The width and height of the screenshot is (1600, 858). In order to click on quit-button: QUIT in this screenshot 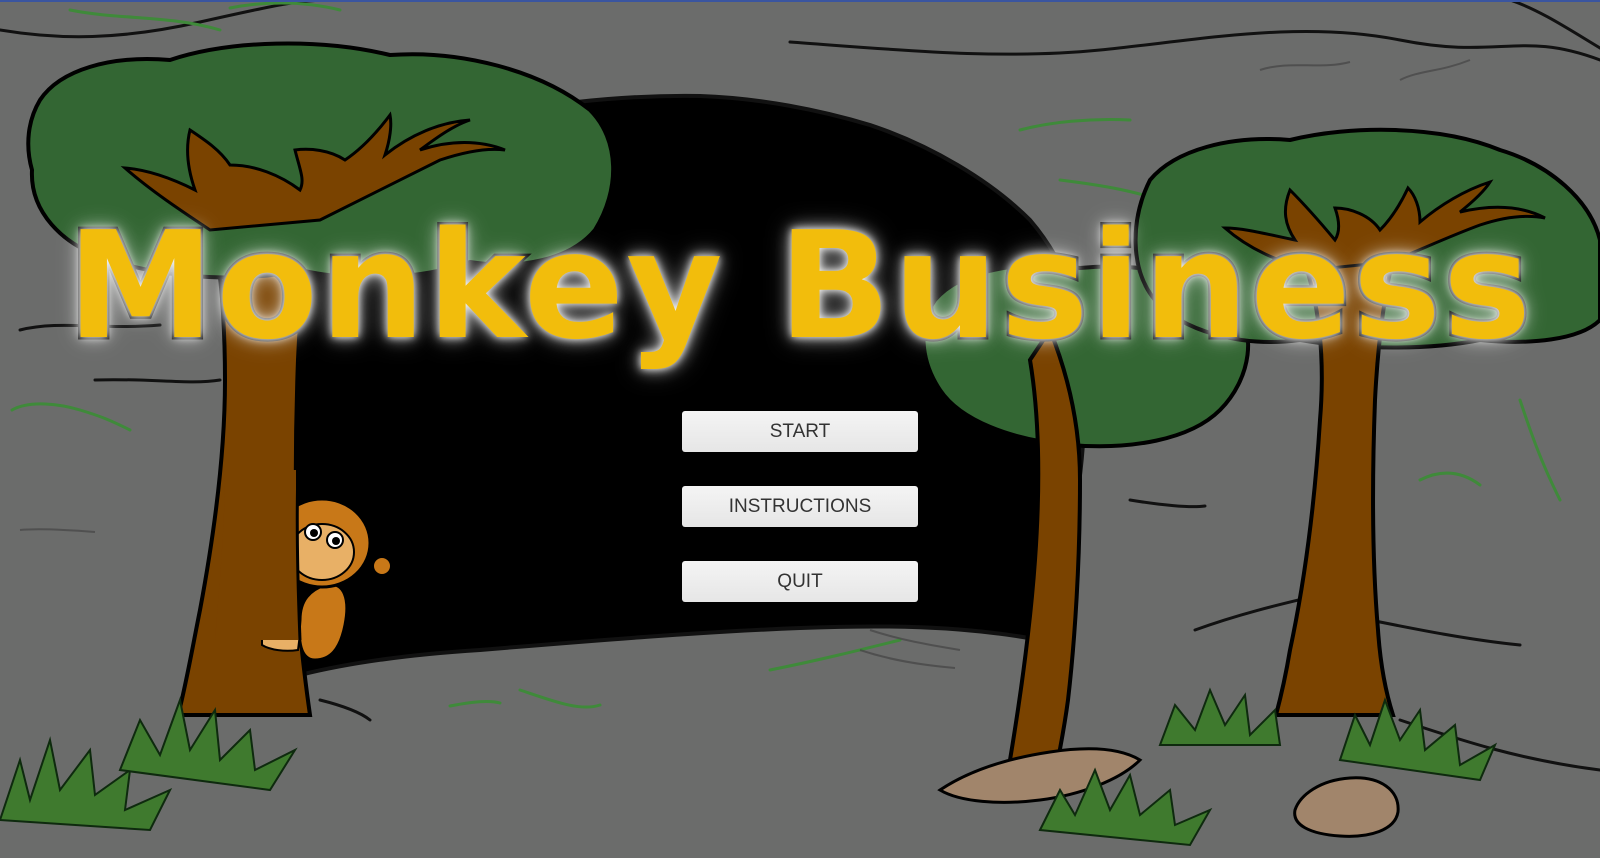, I will do `click(800, 581)`.